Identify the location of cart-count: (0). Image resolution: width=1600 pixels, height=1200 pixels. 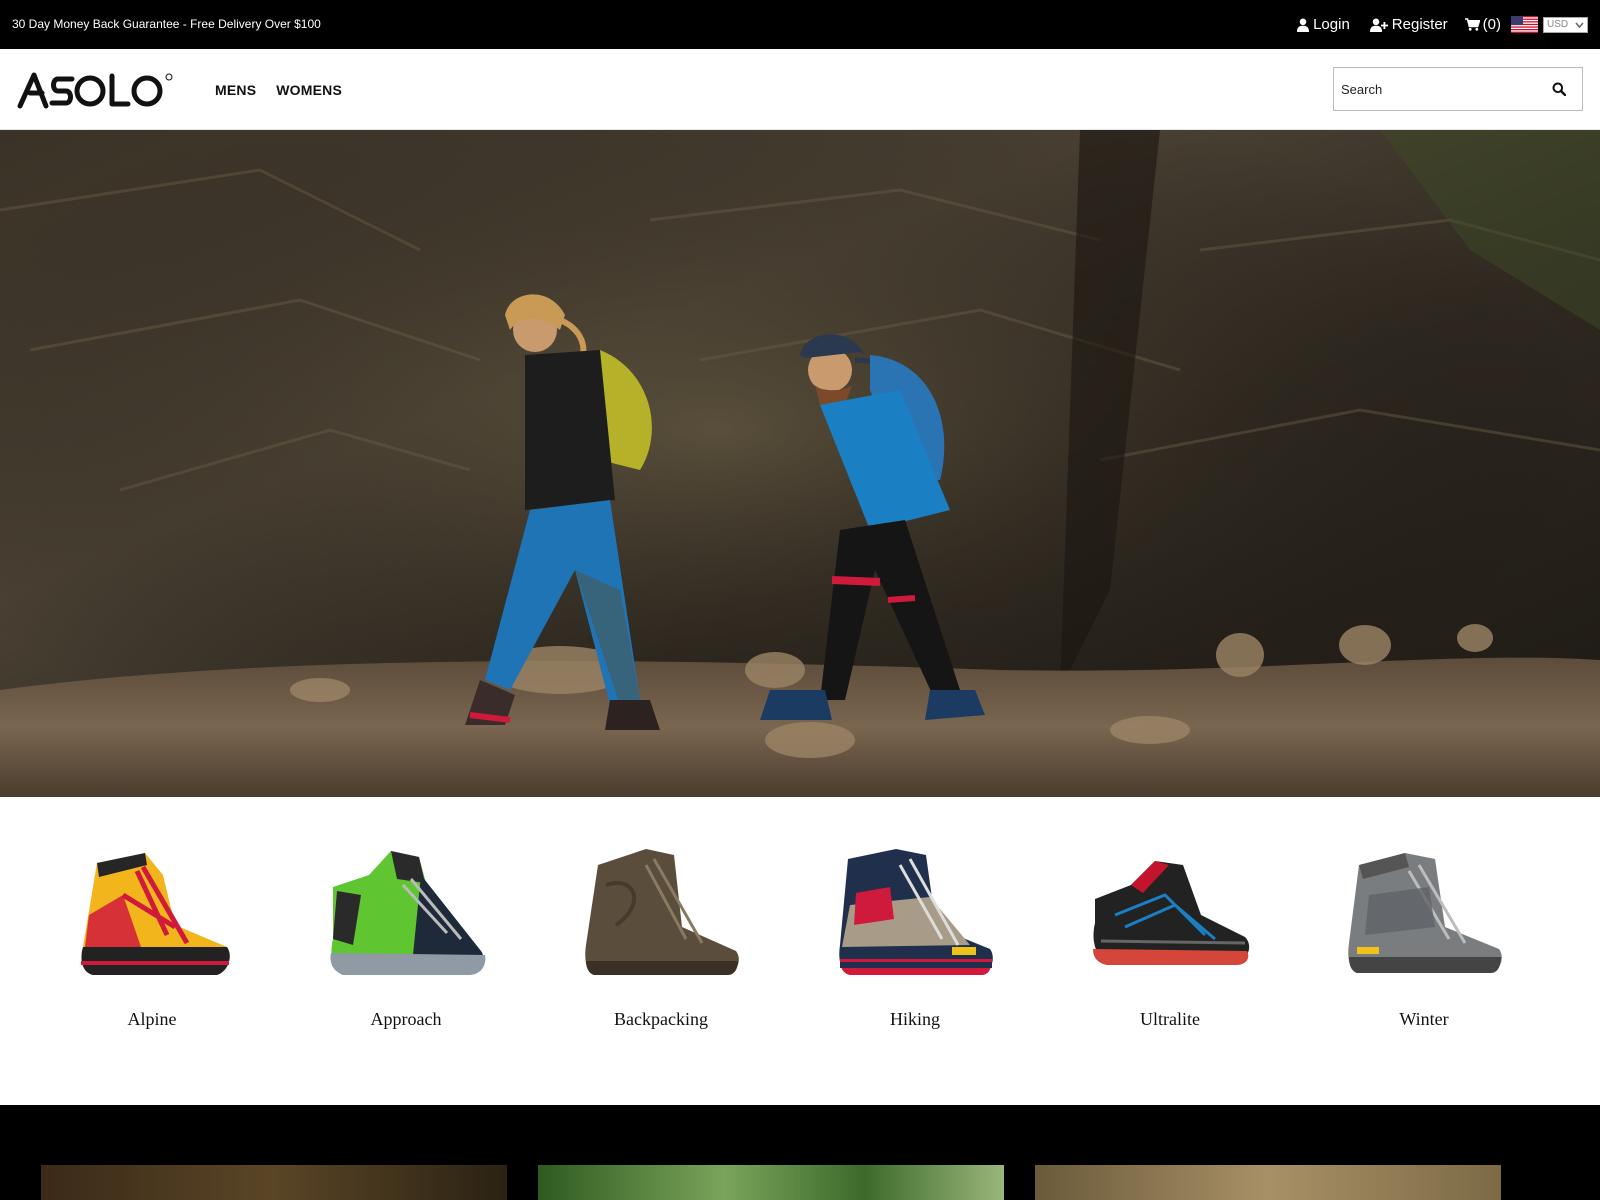
(1491, 24).